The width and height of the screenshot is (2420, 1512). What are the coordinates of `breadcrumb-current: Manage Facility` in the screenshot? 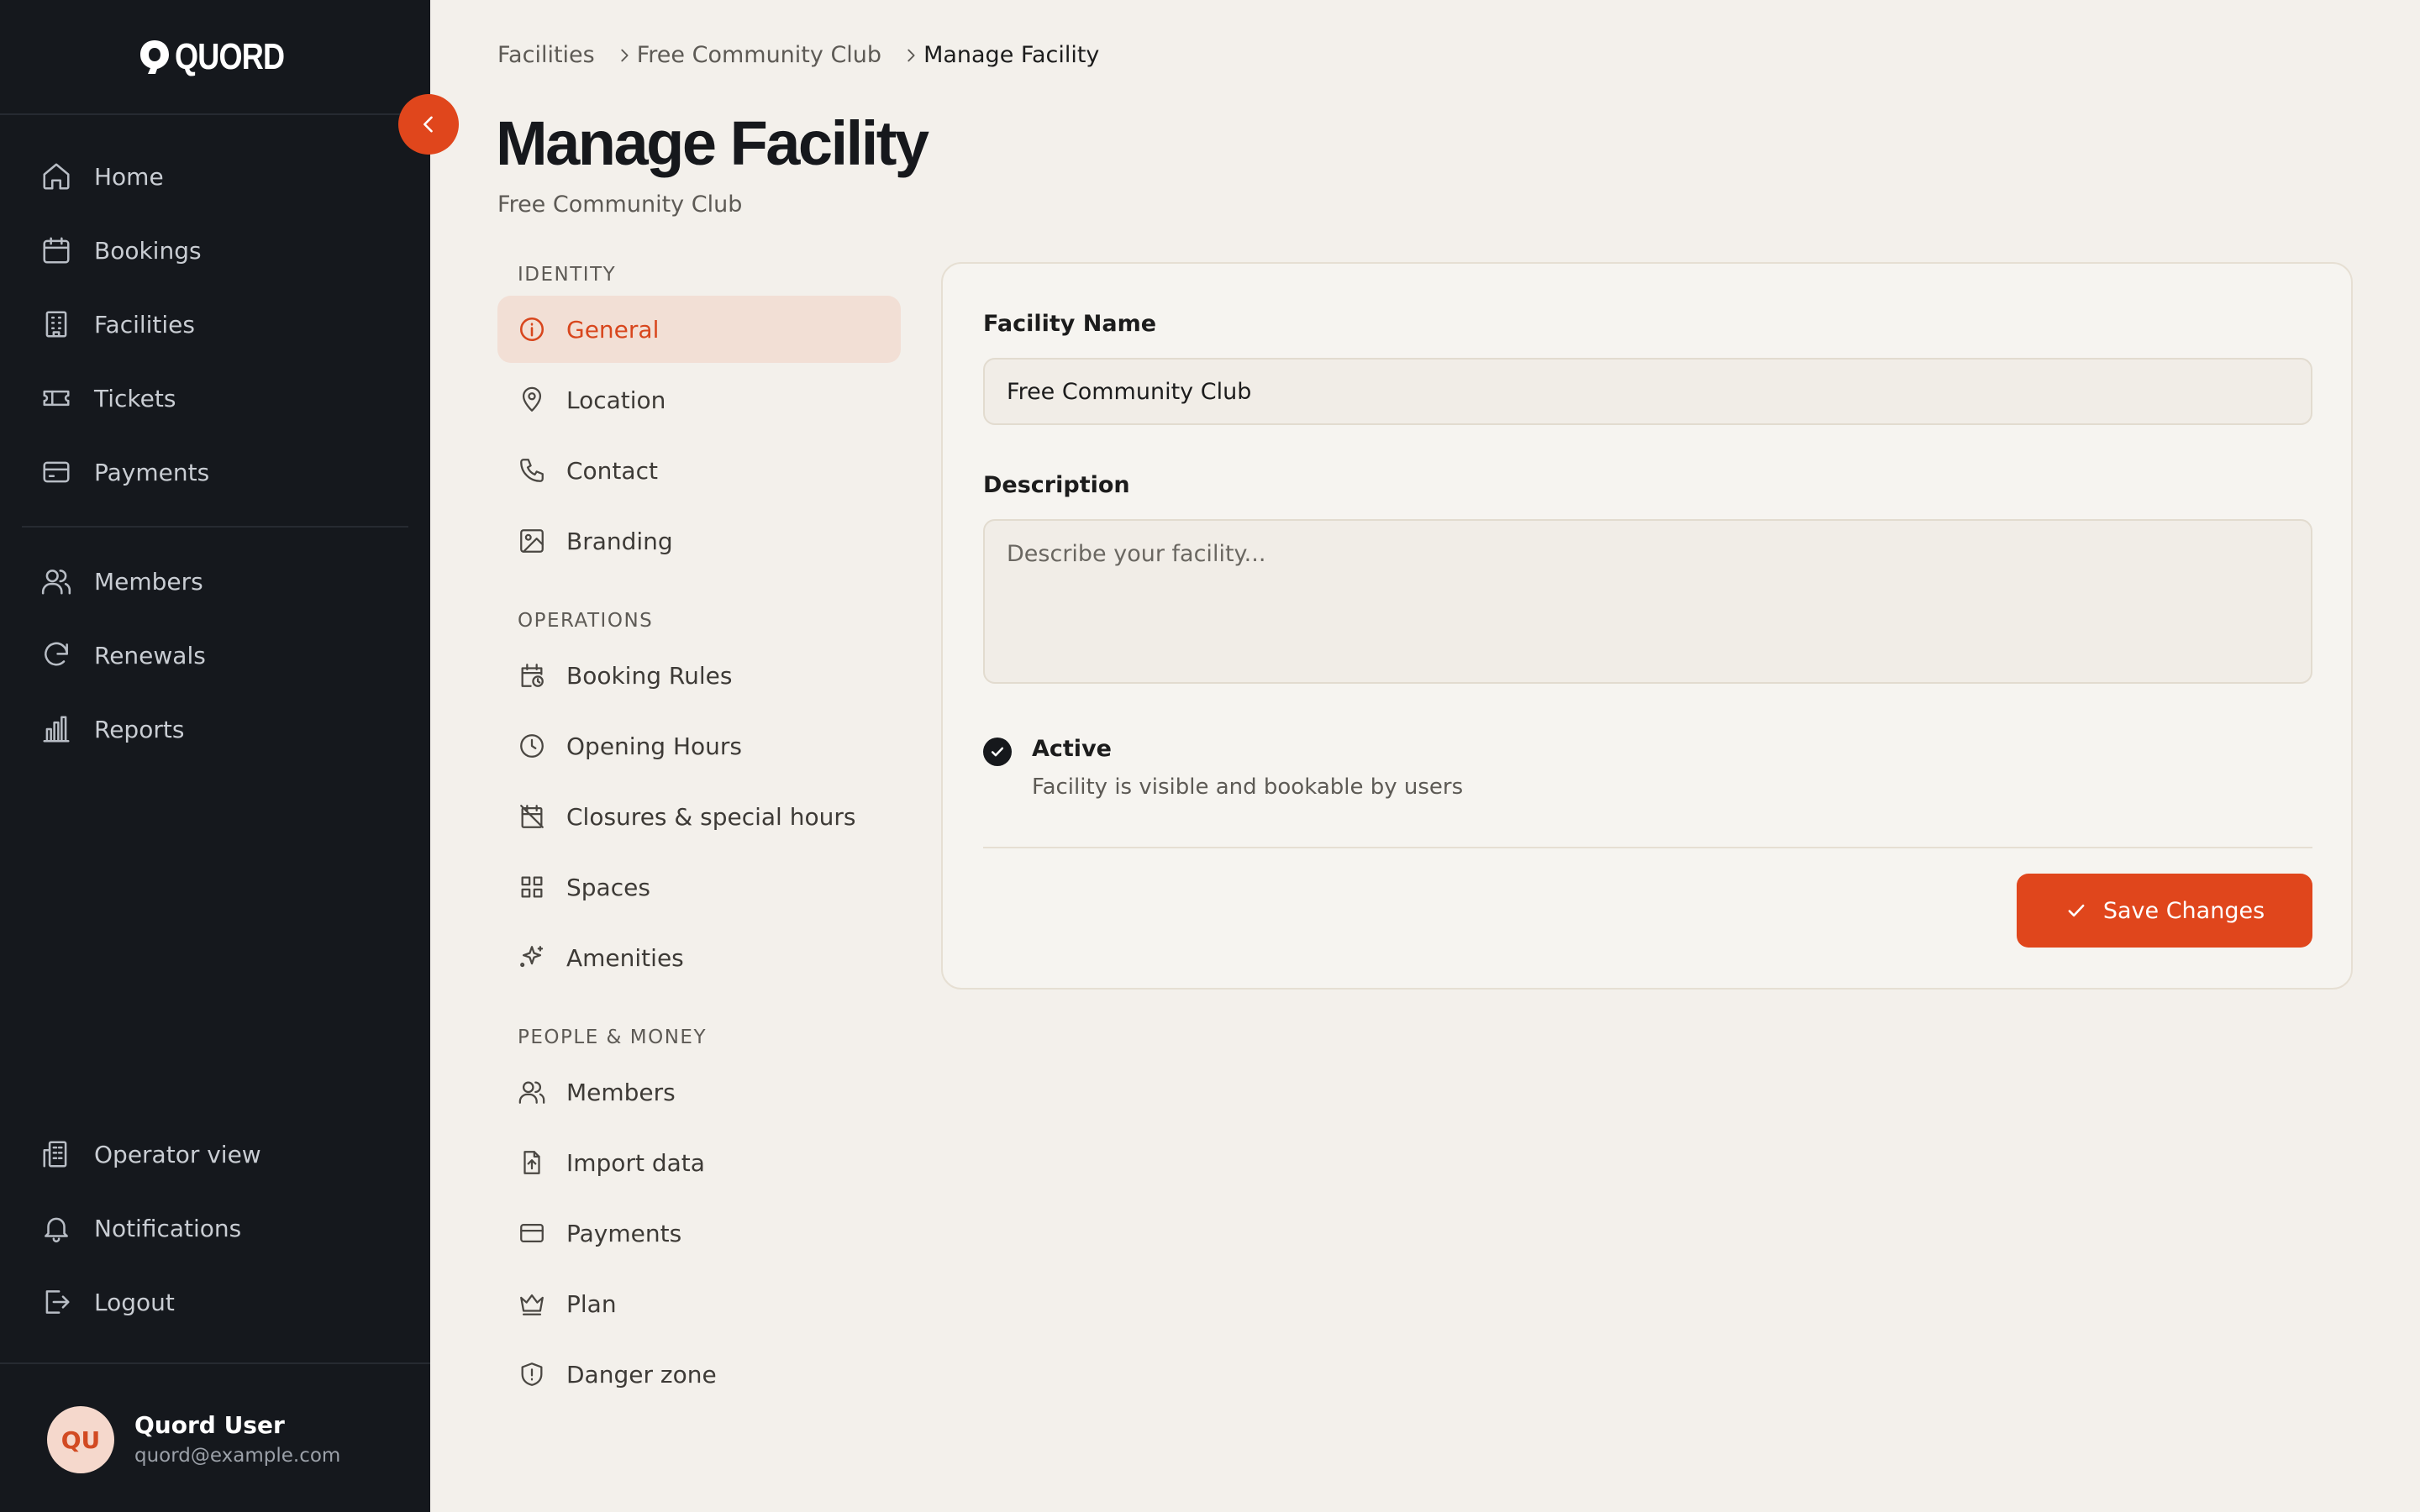 It's located at (1012, 55).